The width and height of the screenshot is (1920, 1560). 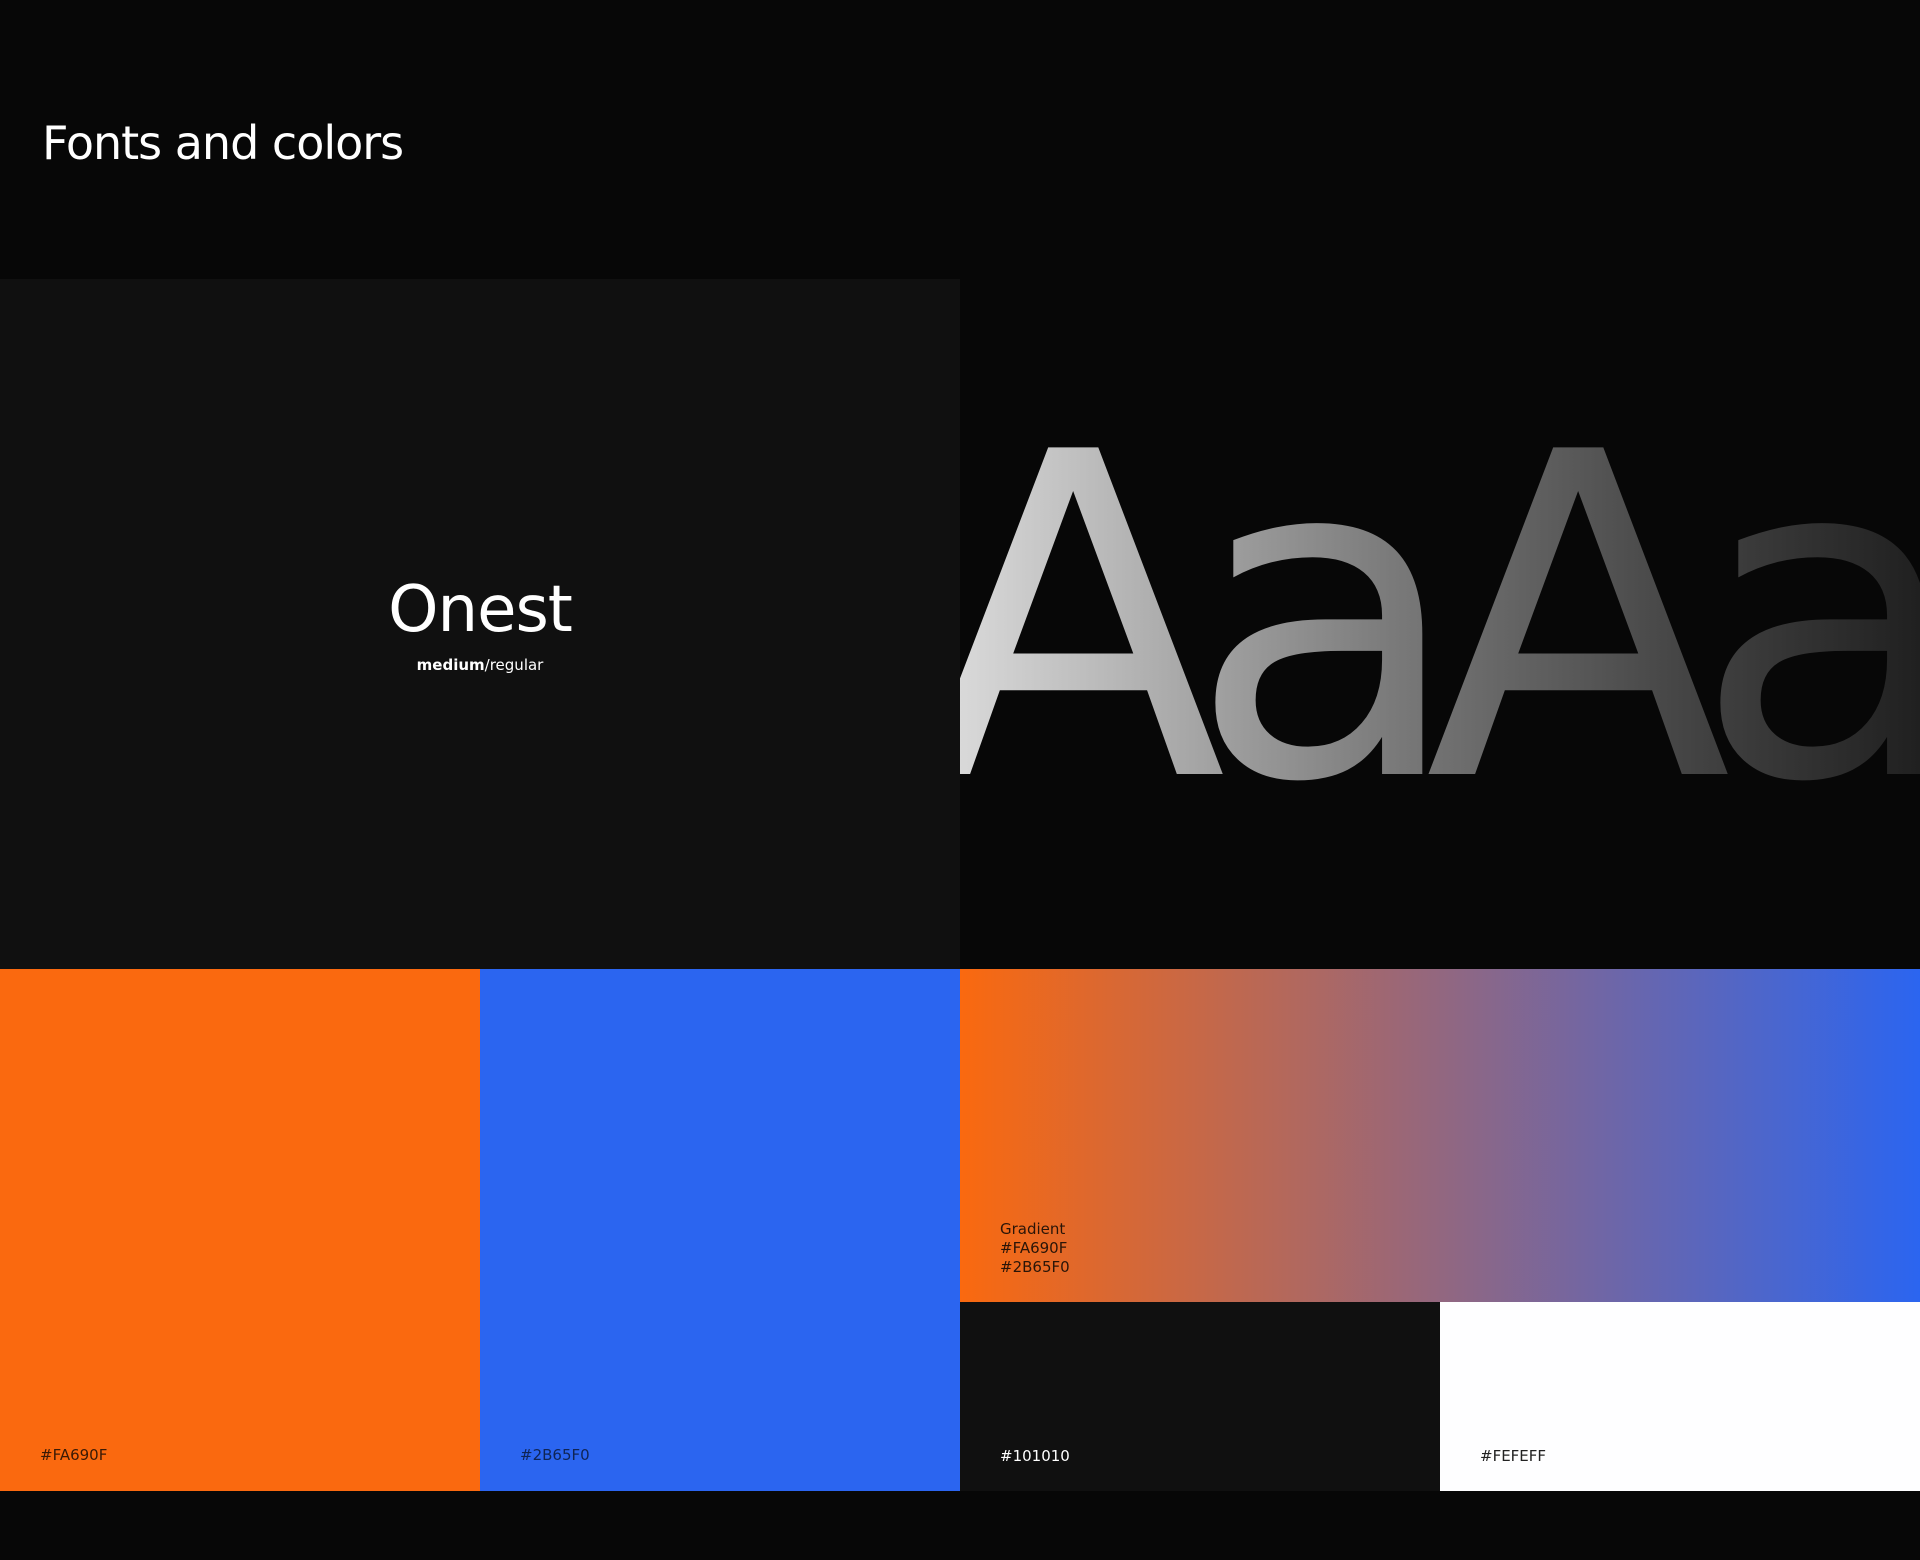 What do you see at coordinates (1440, 1135) in the screenshot?
I see `color-swatch-gradient: Gradient #FA690F #2B65F0` at bounding box center [1440, 1135].